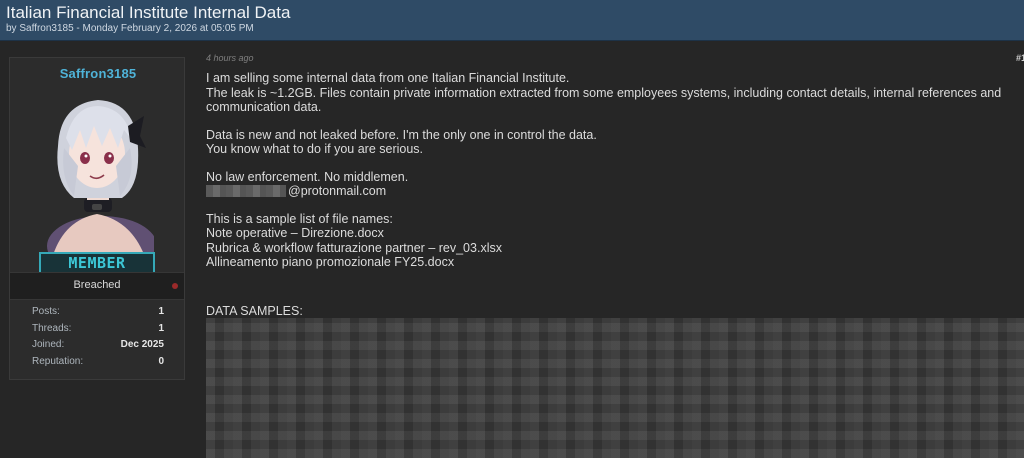 Image resolution: width=1024 pixels, height=458 pixels. Describe the element at coordinates (52, 328) in the screenshot. I see `stat-label: Threads:` at that location.